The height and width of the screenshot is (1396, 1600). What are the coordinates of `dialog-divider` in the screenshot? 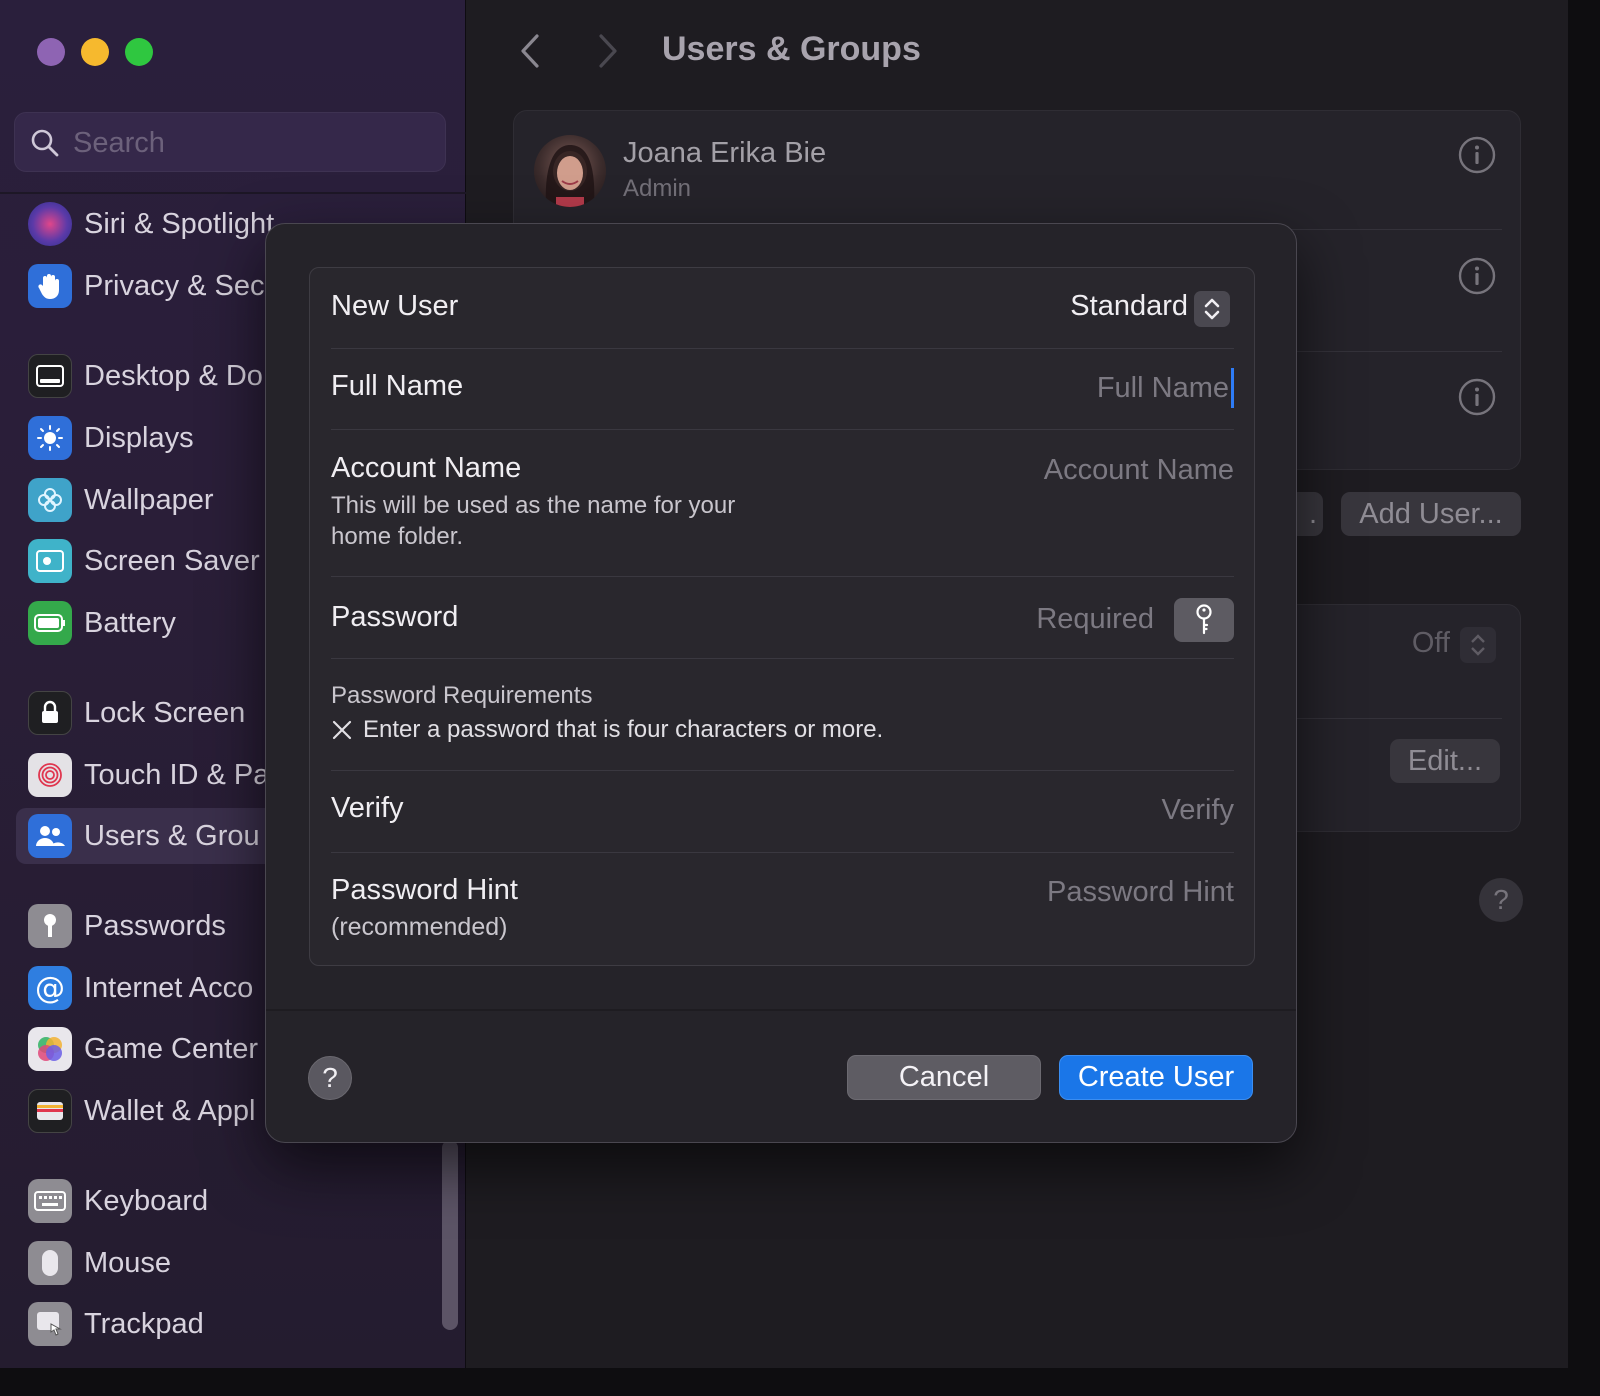 It's located at (781, 1010).